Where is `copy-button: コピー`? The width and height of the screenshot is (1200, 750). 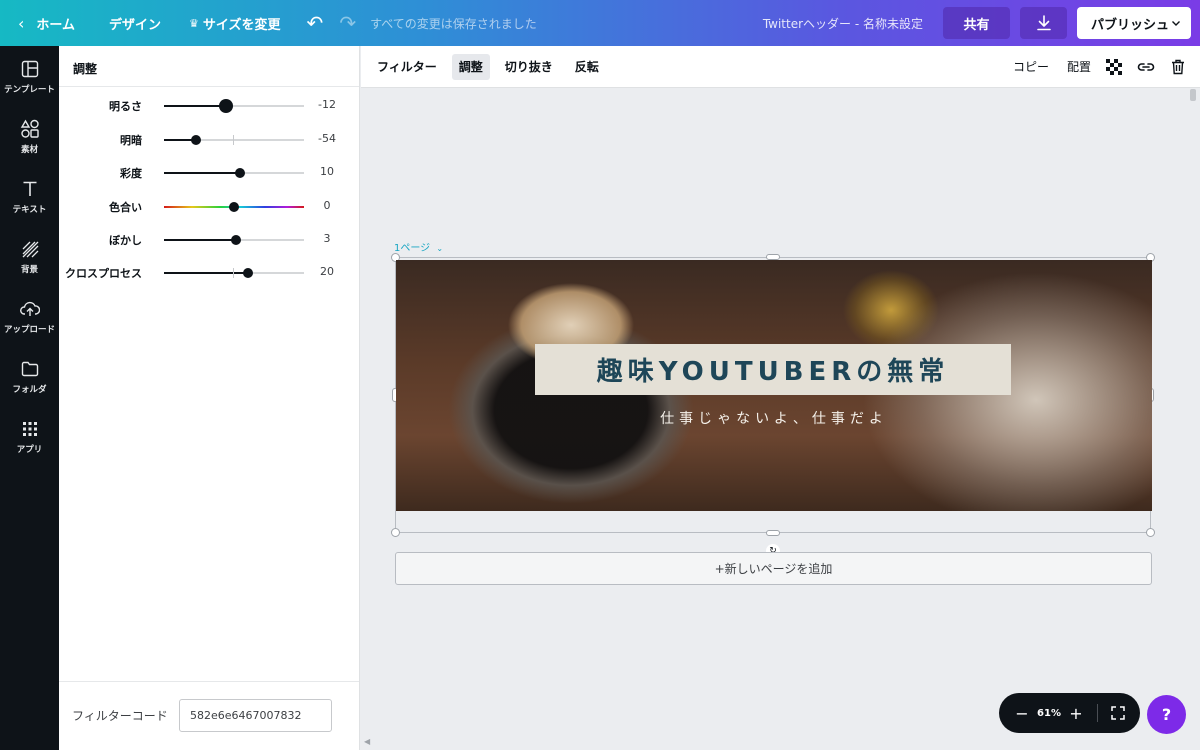
copy-button: コピー is located at coordinates (1031, 67).